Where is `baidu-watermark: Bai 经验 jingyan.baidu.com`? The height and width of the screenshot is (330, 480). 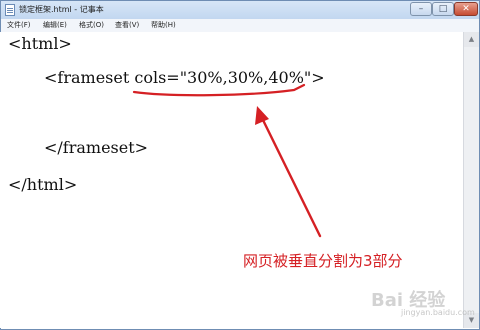 baidu-watermark: Bai 经验 jingyan.baidu.com is located at coordinates (421, 302).